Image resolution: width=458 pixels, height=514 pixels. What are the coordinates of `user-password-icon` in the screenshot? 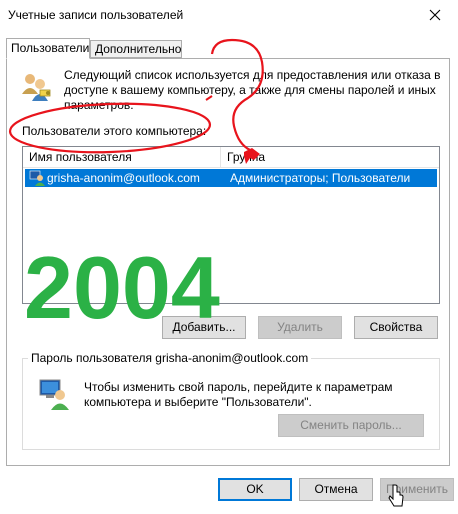 It's located at (54, 394).